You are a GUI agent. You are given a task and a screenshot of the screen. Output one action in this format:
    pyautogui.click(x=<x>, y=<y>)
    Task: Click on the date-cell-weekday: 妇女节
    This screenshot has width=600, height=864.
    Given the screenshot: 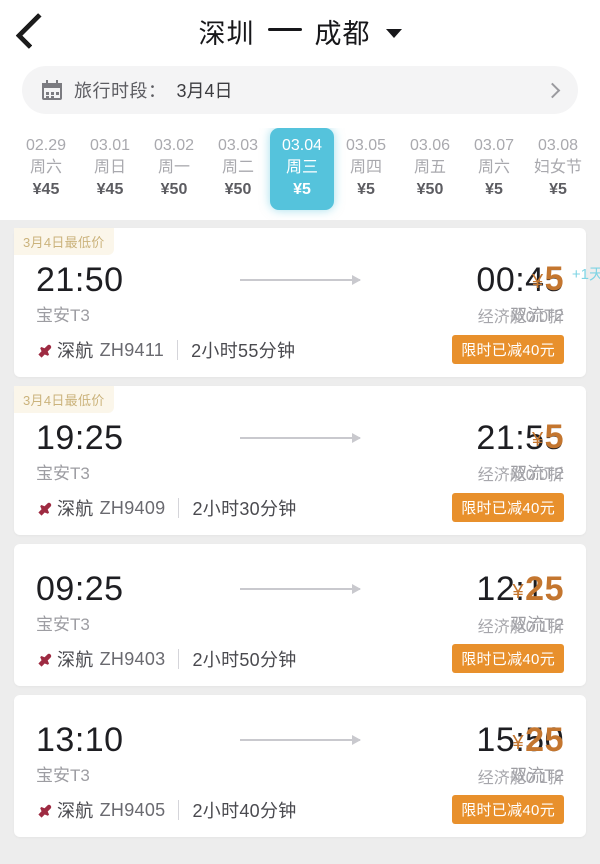 What is the action you would take?
    pyautogui.click(x=557, y=167)
    